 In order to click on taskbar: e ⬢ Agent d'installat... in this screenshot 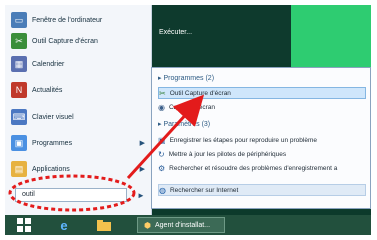, I will do `click(188, 225)`.